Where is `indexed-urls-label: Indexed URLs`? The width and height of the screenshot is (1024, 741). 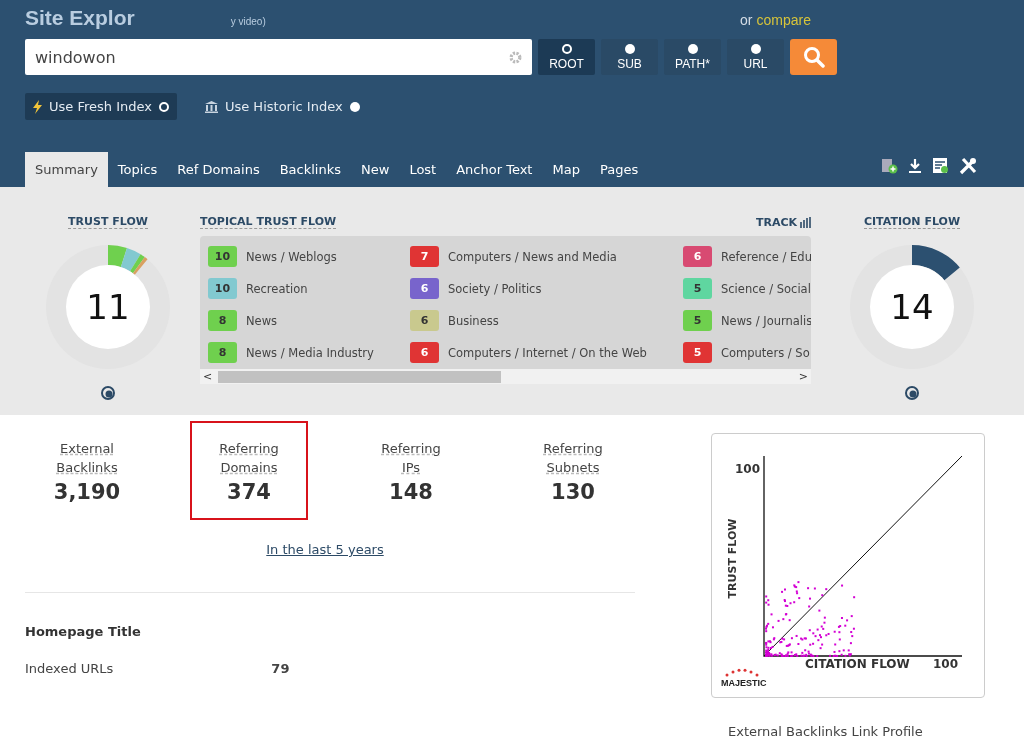
indexed-urls-label: Indexed URLs is located at coordinates (69, 668).